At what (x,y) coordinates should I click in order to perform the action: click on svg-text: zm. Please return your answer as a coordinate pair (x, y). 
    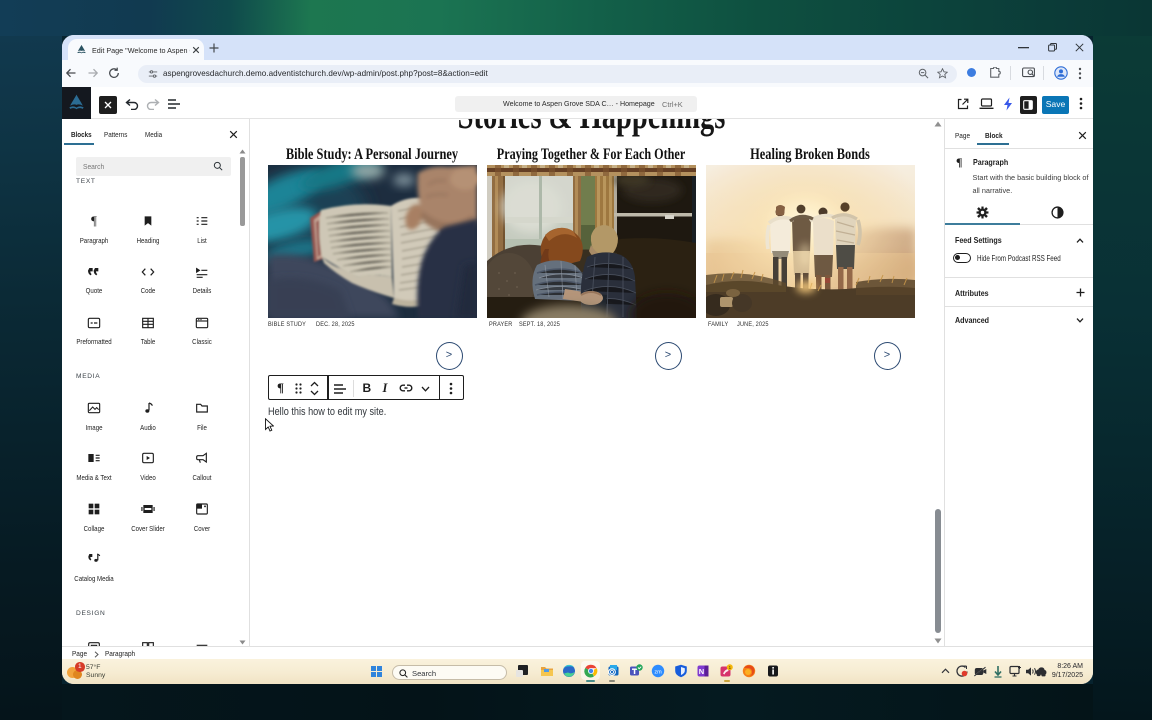
    Looking at the image, I should click on (658, 672).